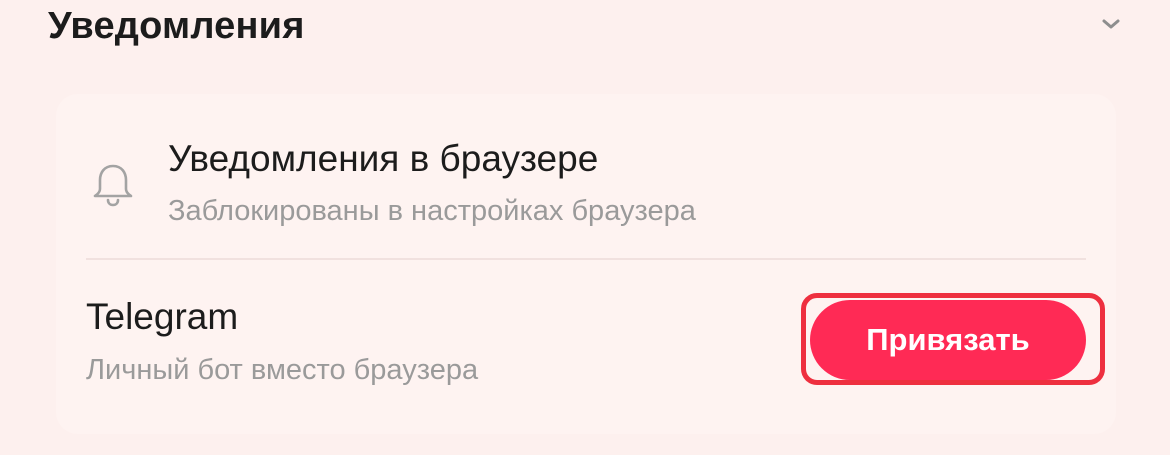 This screenshot has height=455, width=1170. What do you see at coordinates (1111, 24) in the screenshot?
I see `chevron-down-icon` at bounding box center [1111, 24].